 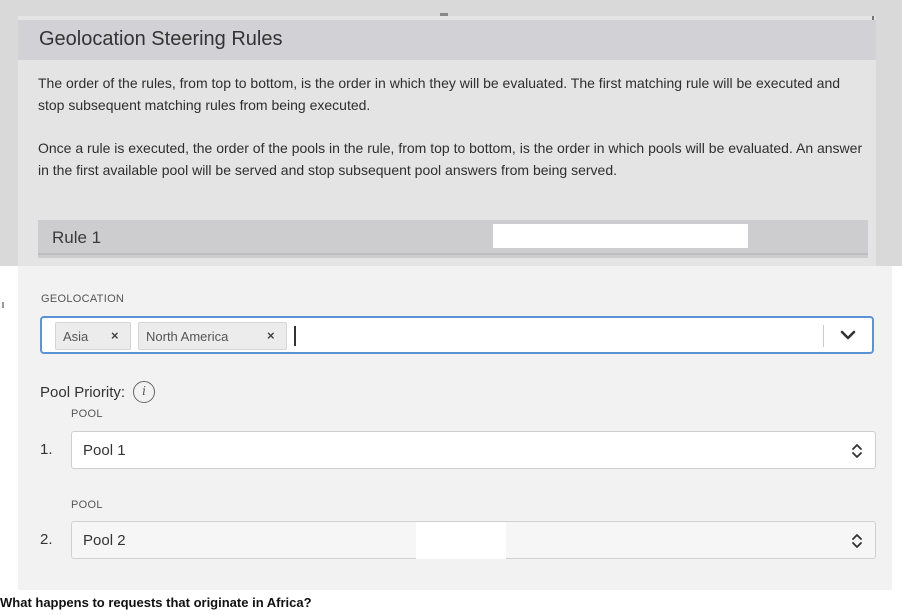 I want to click on dropdown-divider, so click(x=823, y=336).